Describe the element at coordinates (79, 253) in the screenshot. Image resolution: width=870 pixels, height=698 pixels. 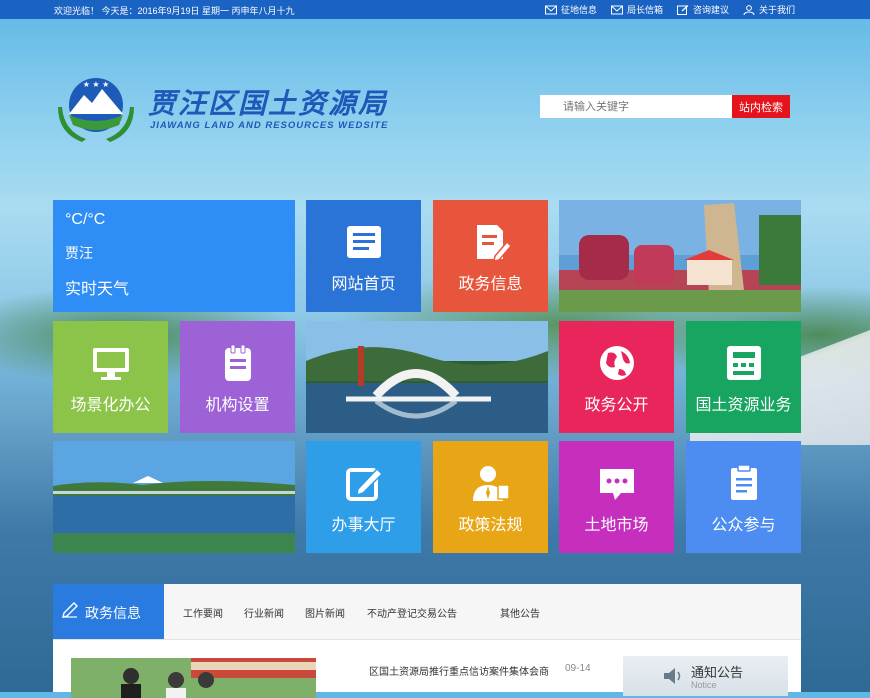
I see `weather-city: 贾汪` at that location.